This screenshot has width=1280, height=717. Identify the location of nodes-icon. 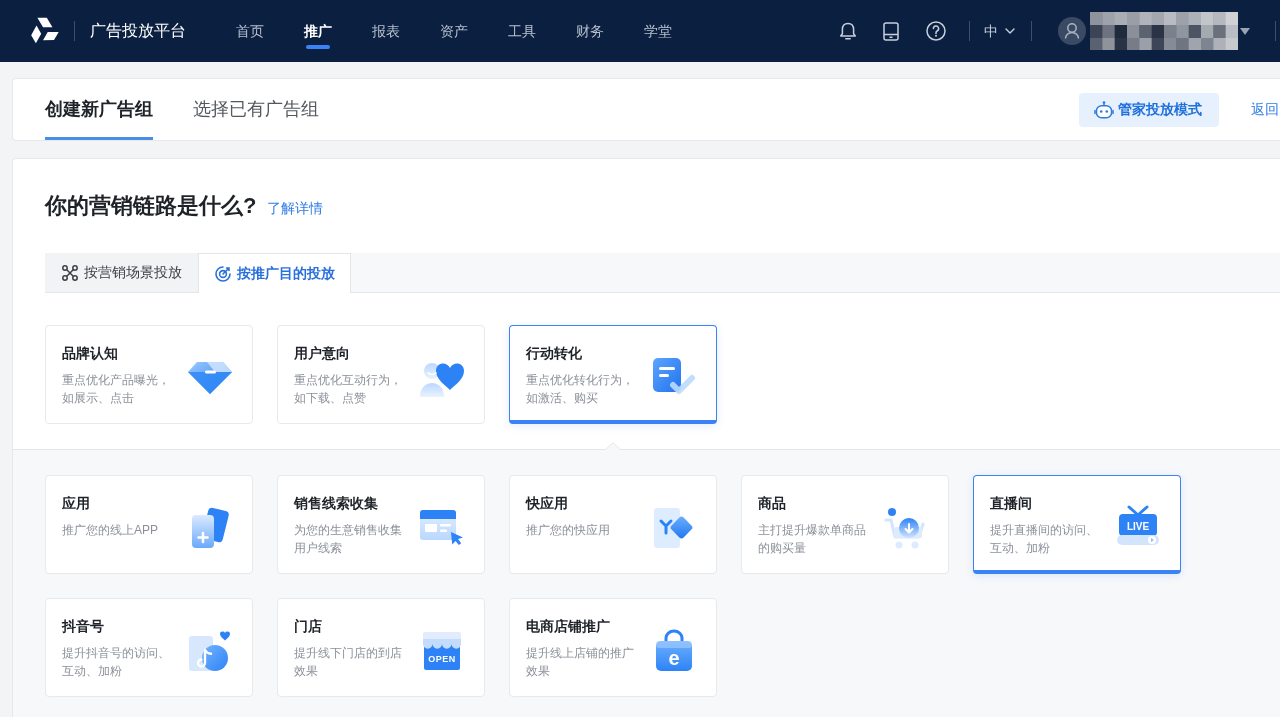
(70, 272).